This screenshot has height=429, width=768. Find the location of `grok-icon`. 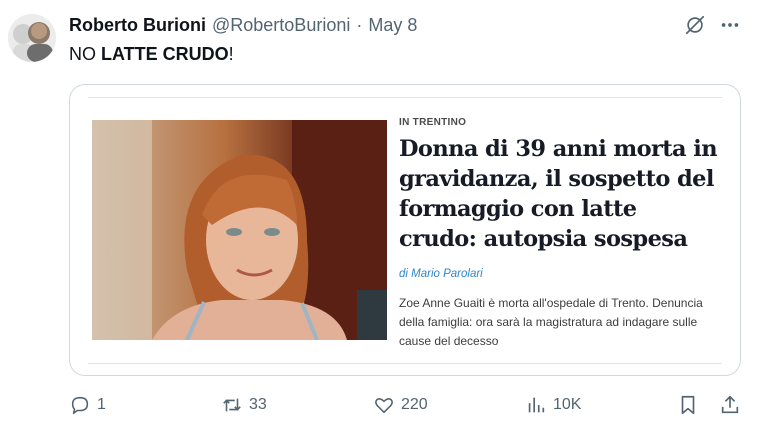

grok-icon is located at coordinates (695, 25).